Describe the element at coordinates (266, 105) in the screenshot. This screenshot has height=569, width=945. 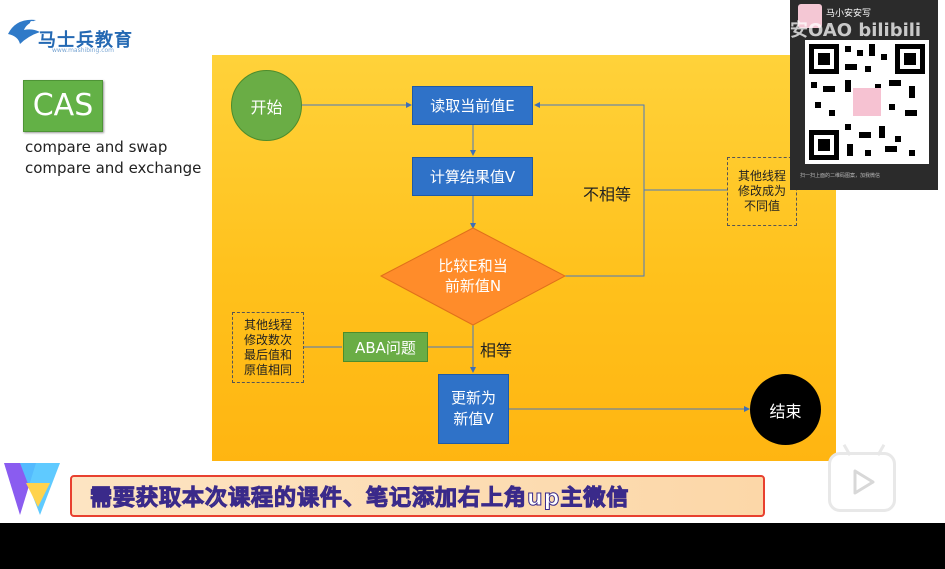
I see `start-node: 开始` at that location.